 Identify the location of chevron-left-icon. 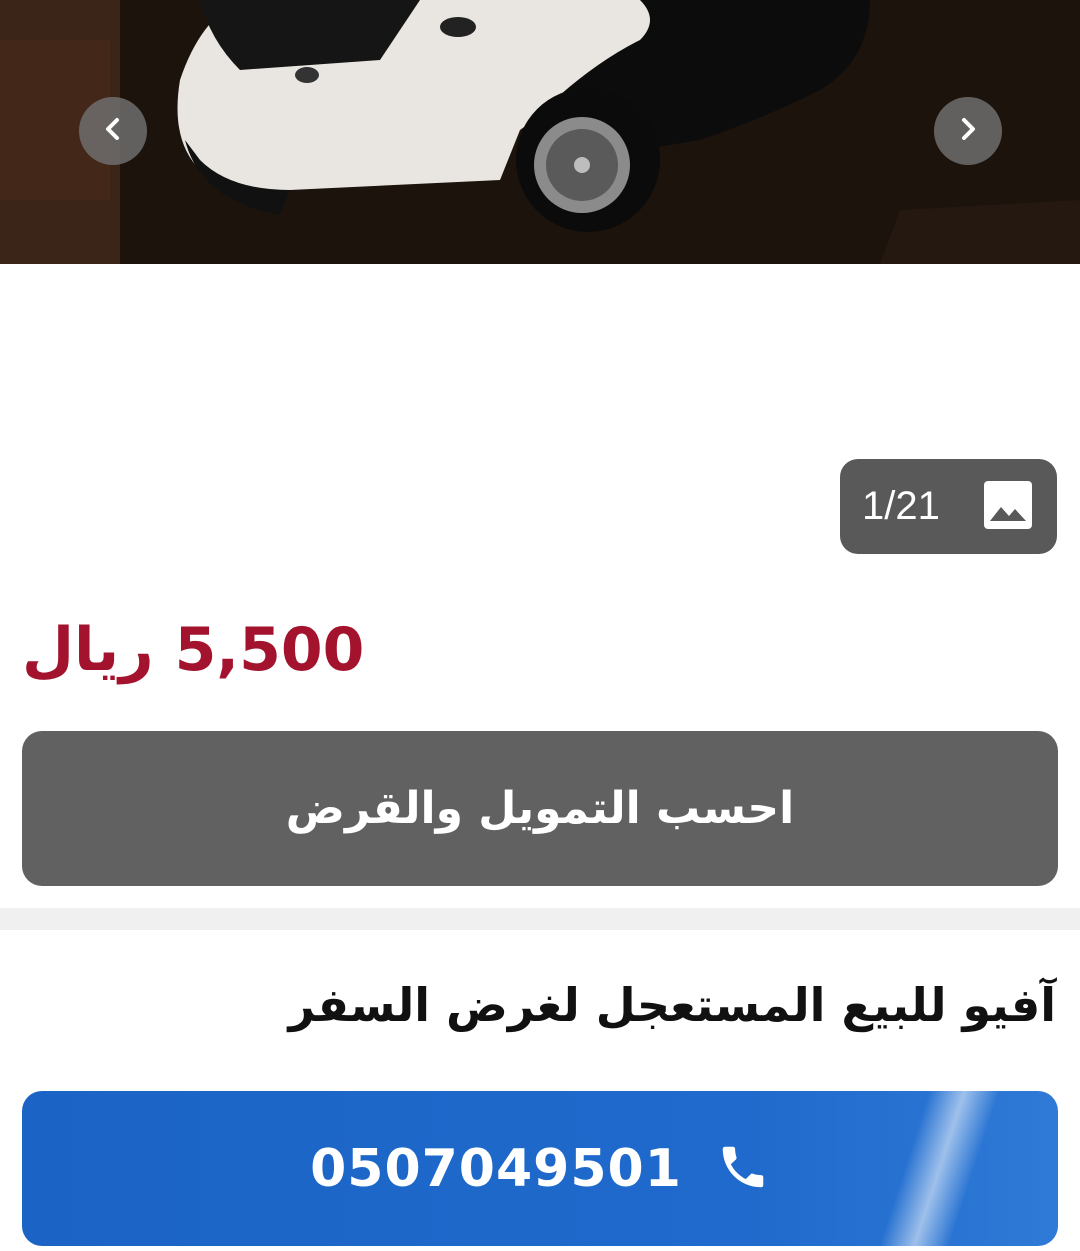
(113, 131).